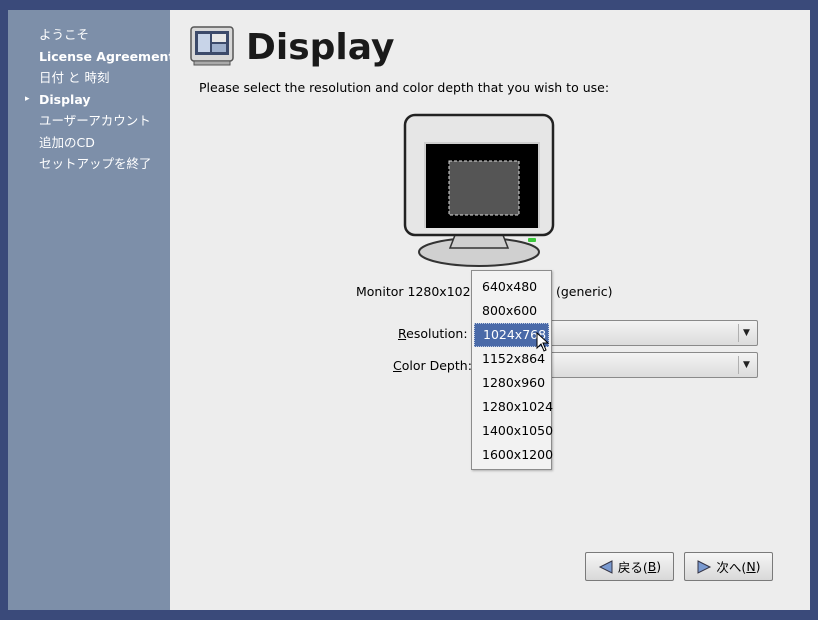  I want to click on resolution-label: Resolution:, so click(433, 333).